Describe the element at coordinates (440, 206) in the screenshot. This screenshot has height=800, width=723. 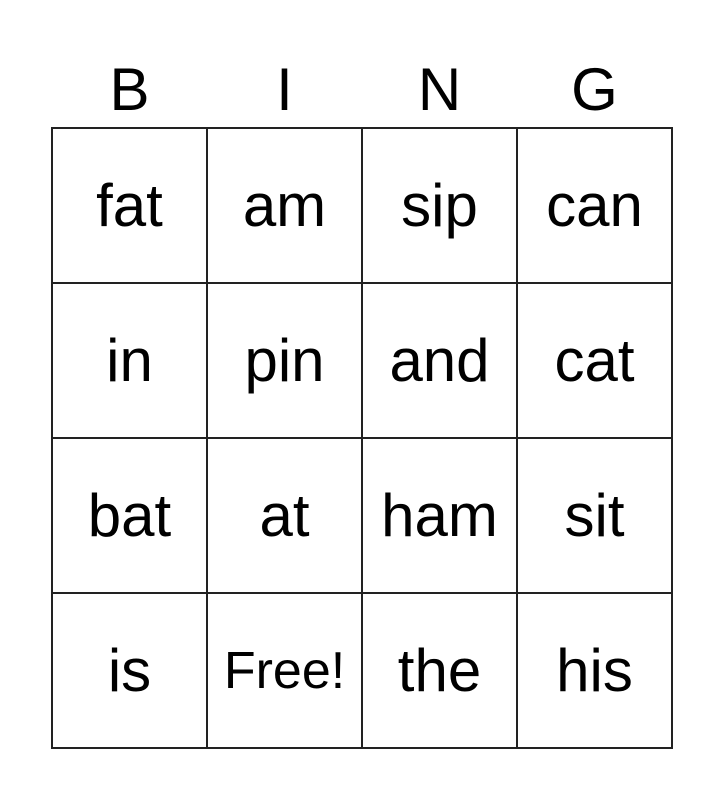
I see `bingo-cell: sip` at that location.